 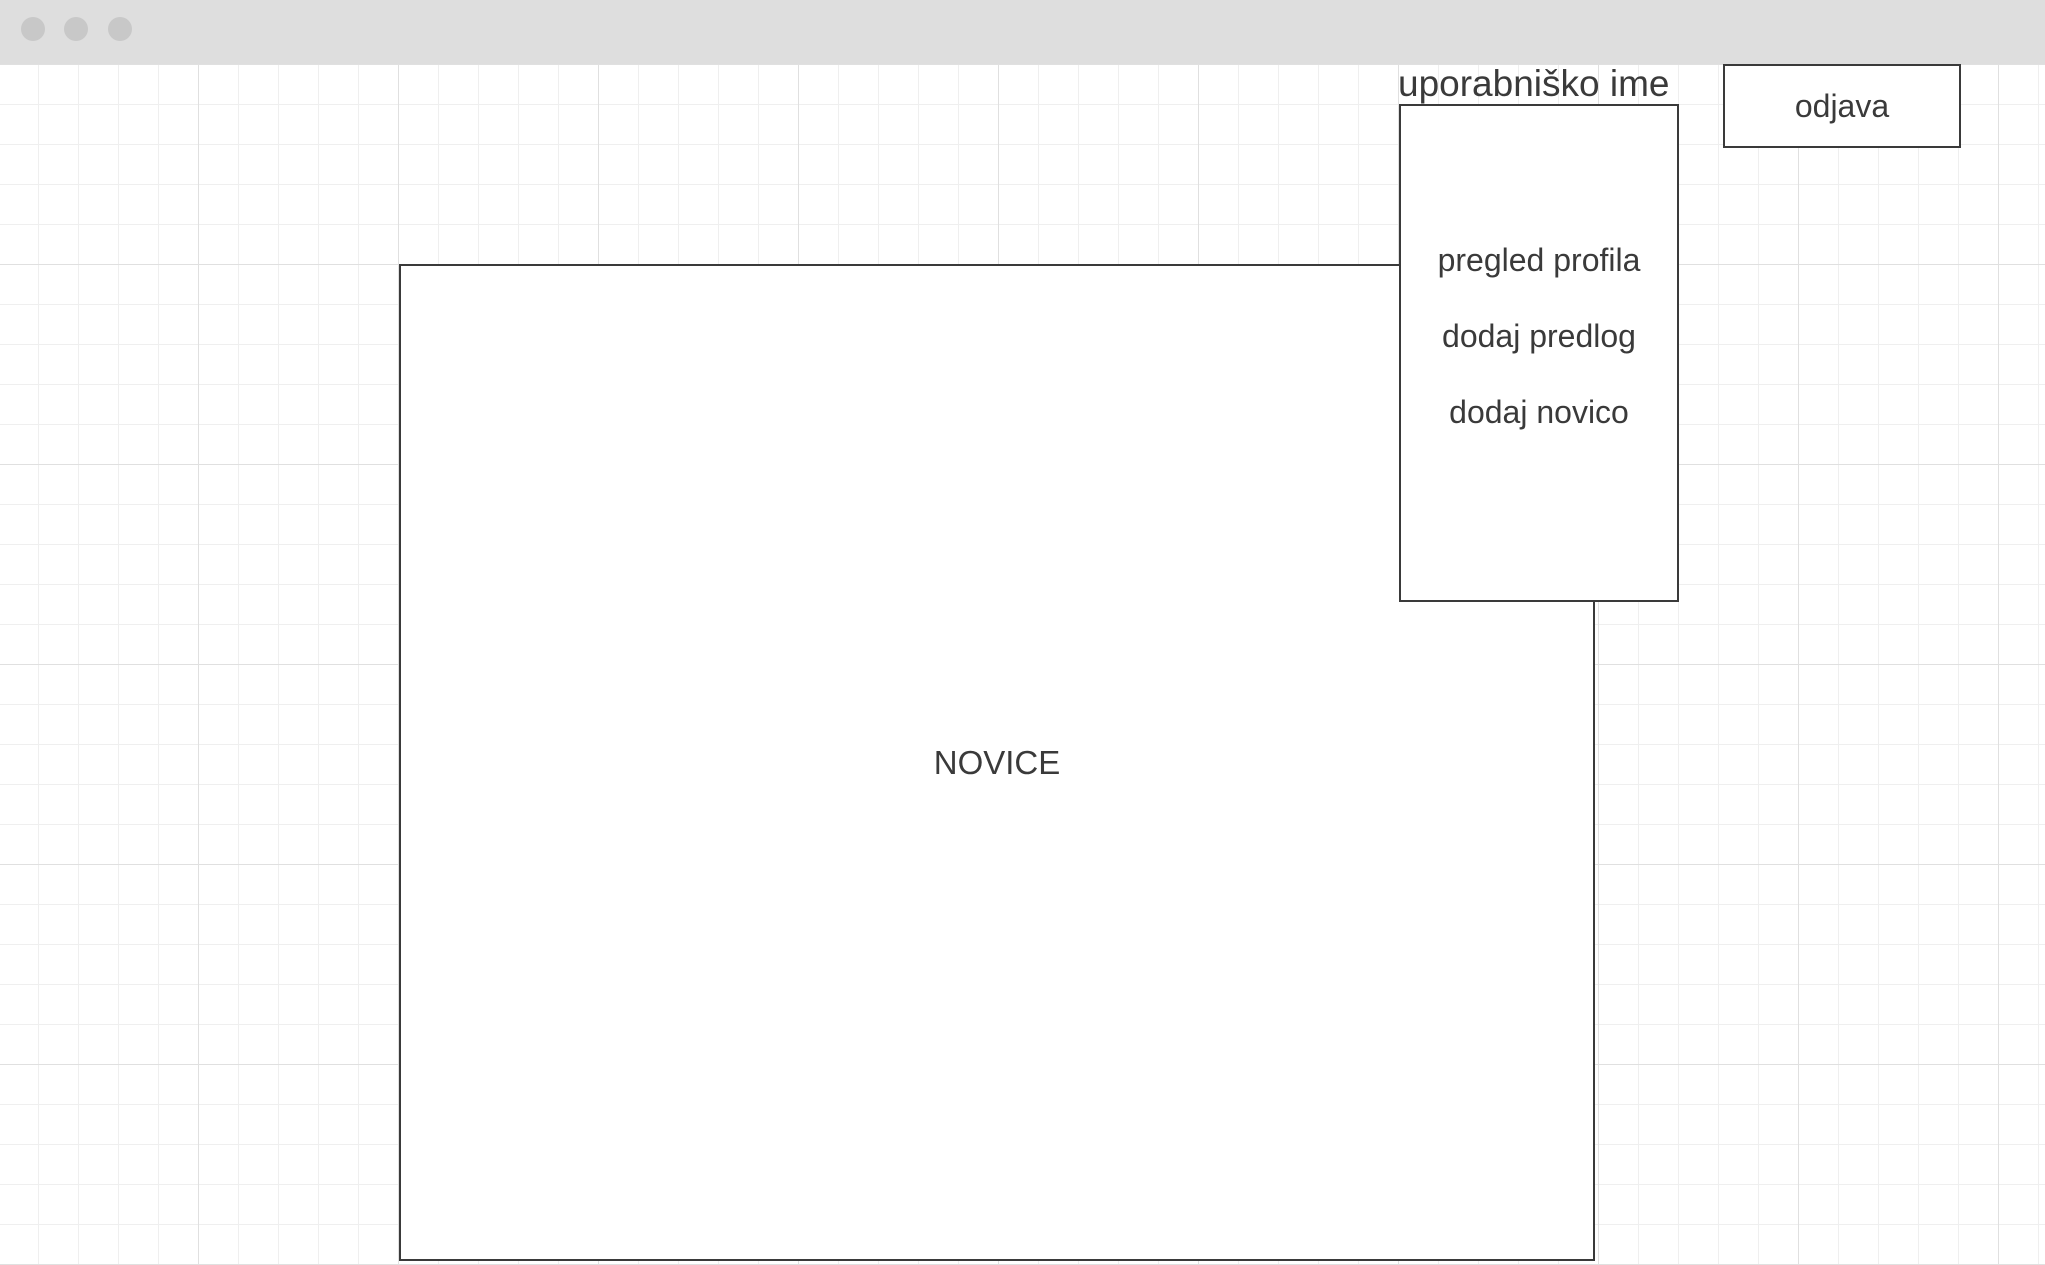 What do you see at coordinates (1533, 84) in the screenshot?
I see `username-label: uporabniško ime` at bounding box center [1533, 84].